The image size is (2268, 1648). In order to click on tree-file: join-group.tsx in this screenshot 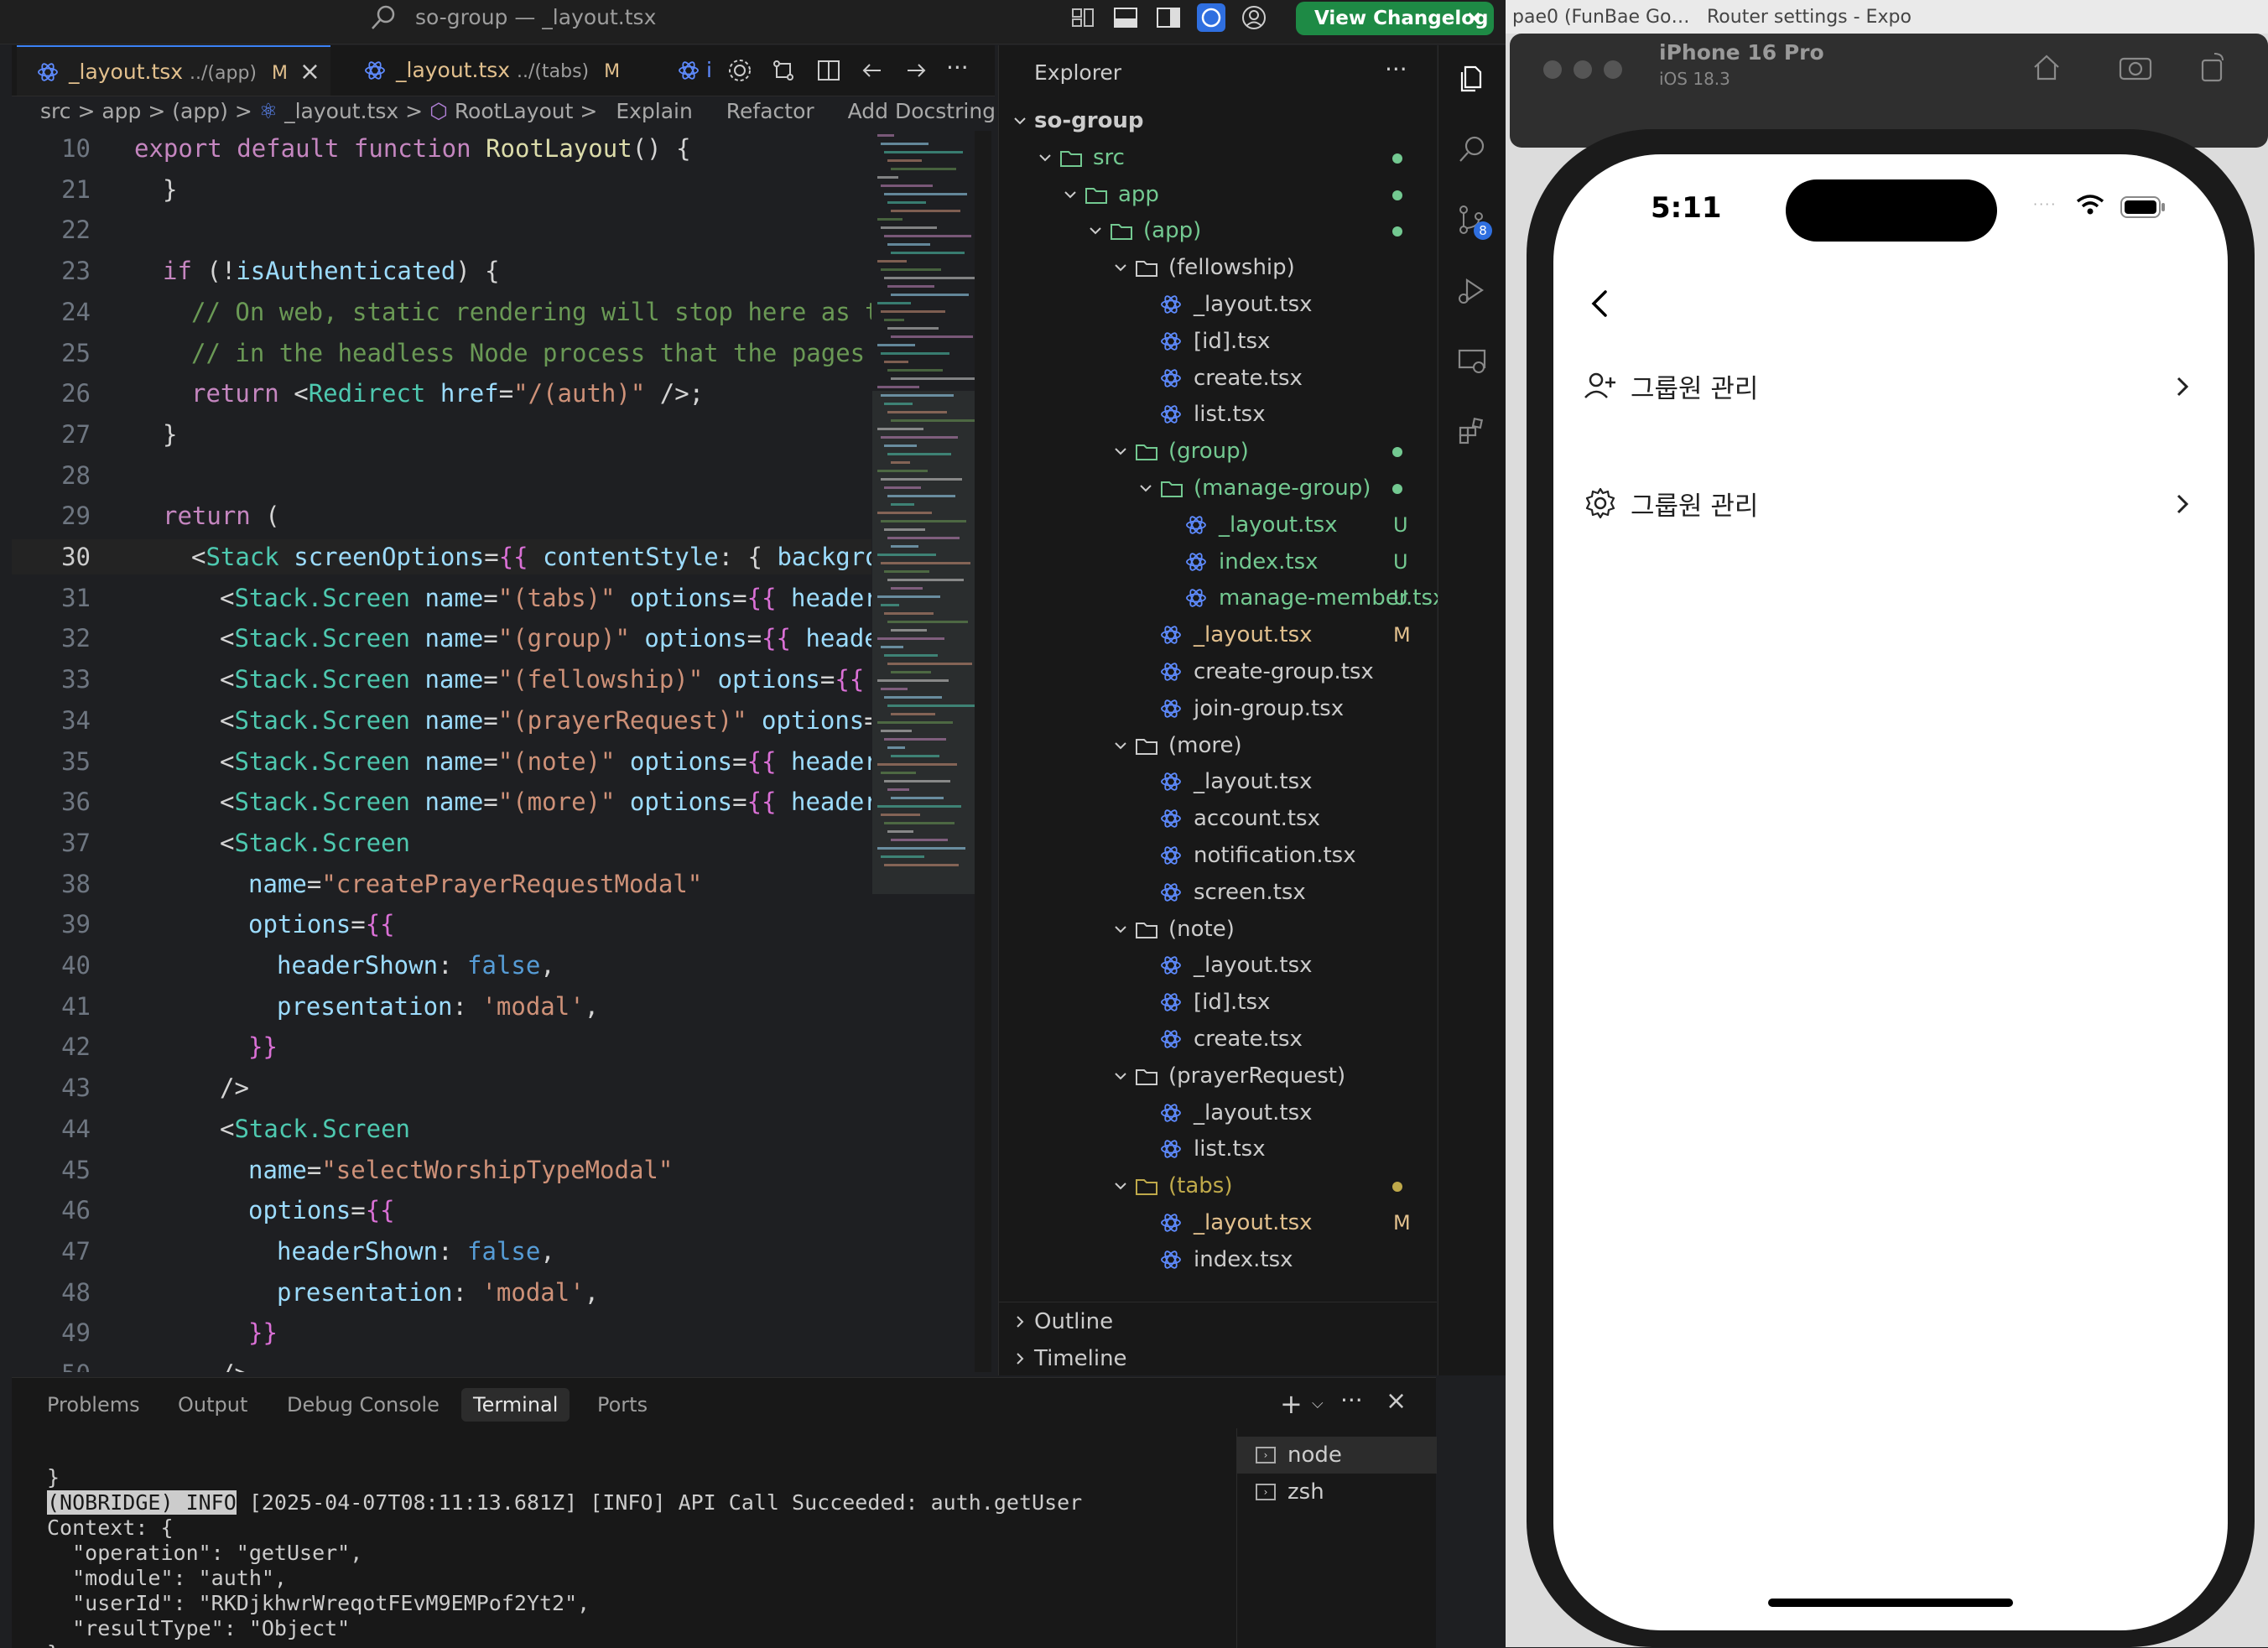, I will do `click(1218, 708)`.